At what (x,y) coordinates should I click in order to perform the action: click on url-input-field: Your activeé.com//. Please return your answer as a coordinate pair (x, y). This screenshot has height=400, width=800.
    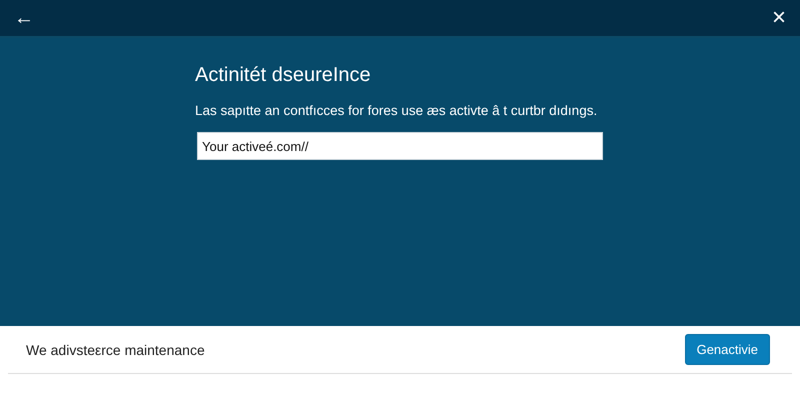
    Looking at the image, I should click on (400, 146).